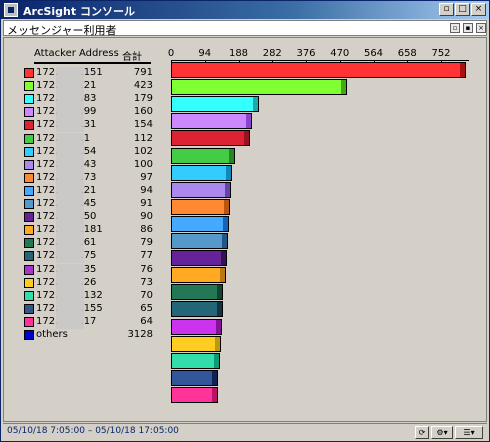  What do you see at coordinates (146, 308) in the screenshot?
I see `total-count-label: 65` at bounding box center [146, 308].